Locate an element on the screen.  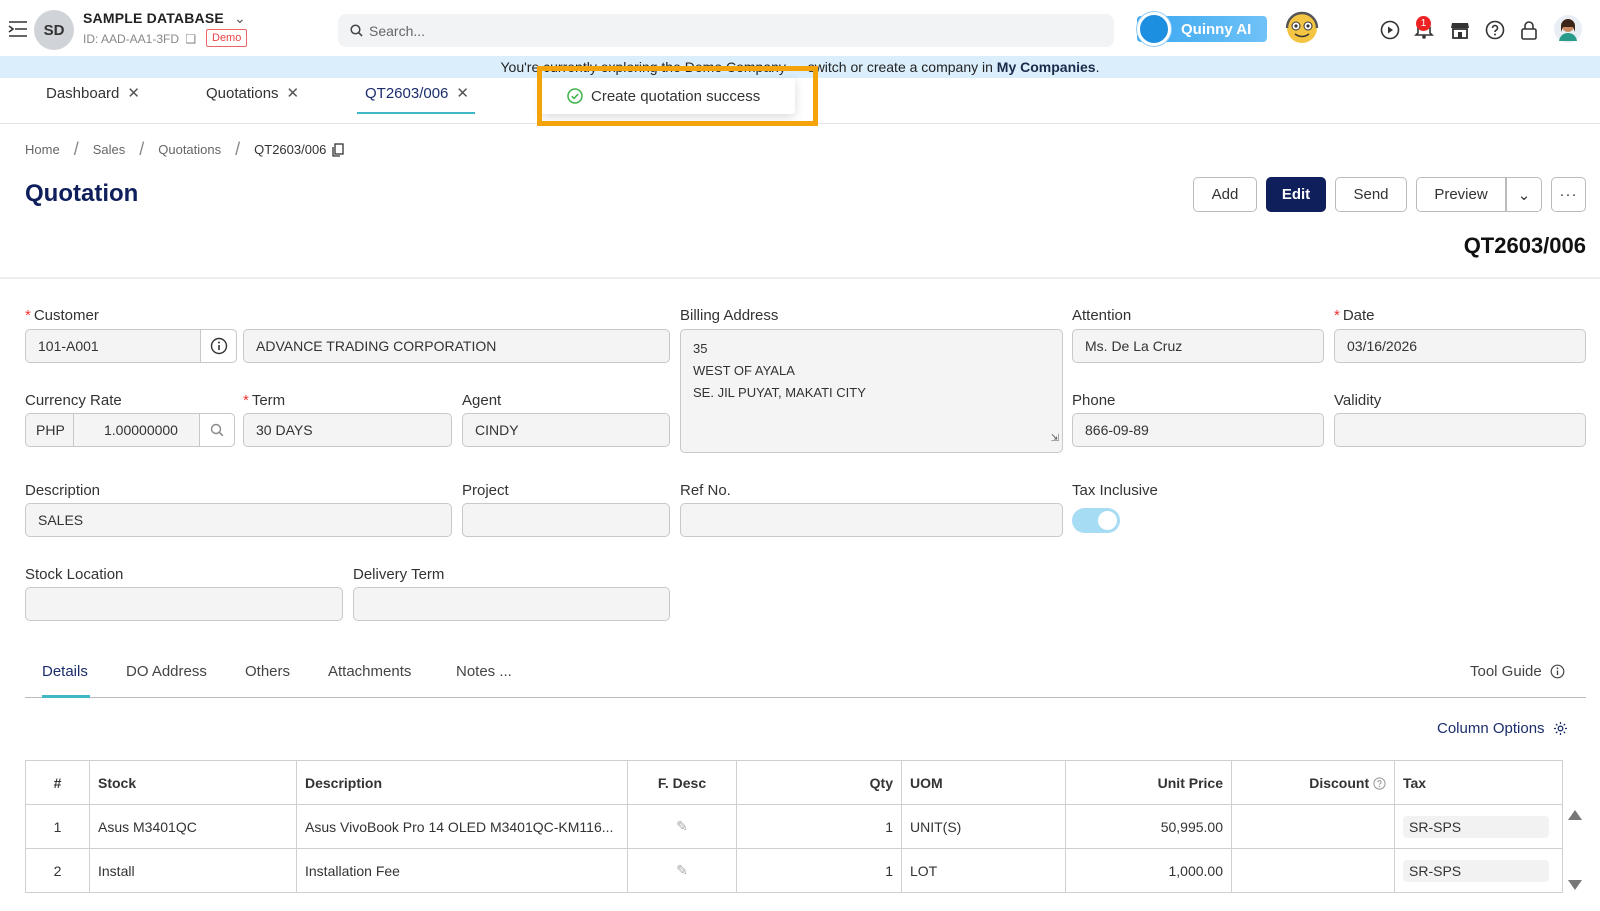
scroll-up-arrow-icon is located at coordinates (1575, 815).